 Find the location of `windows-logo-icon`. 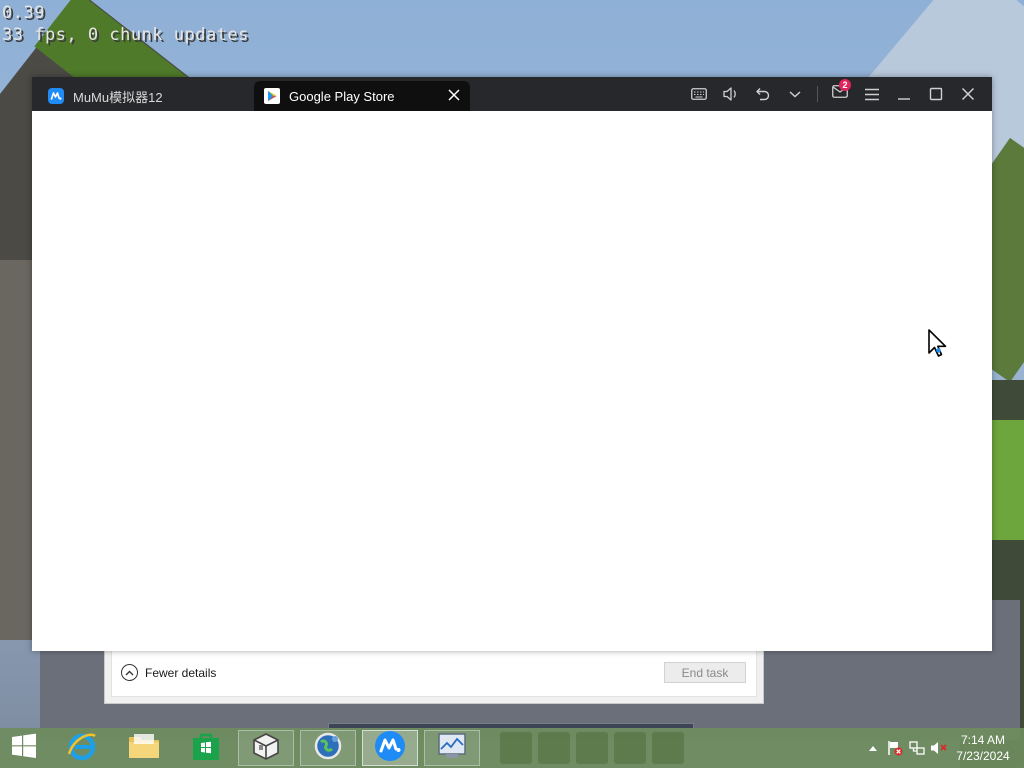

windows-logo-icon is located at coordinates (24, 748).